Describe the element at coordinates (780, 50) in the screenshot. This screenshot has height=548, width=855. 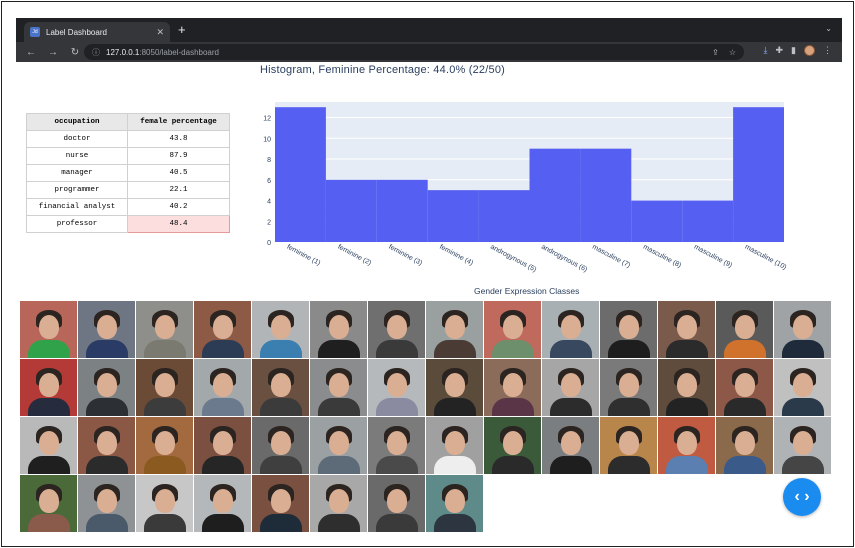
I see `extensions-puzzle-icon: ✚` at that location.